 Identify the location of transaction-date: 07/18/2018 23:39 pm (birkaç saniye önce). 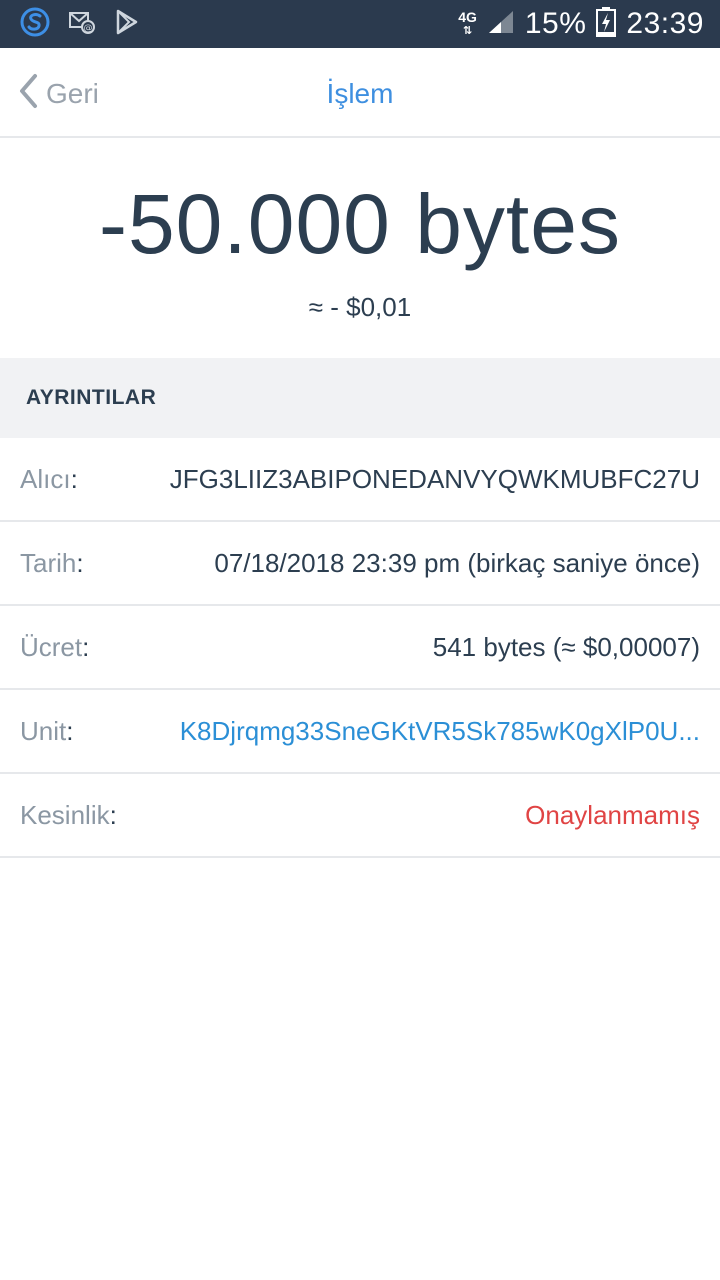
(457, 562).